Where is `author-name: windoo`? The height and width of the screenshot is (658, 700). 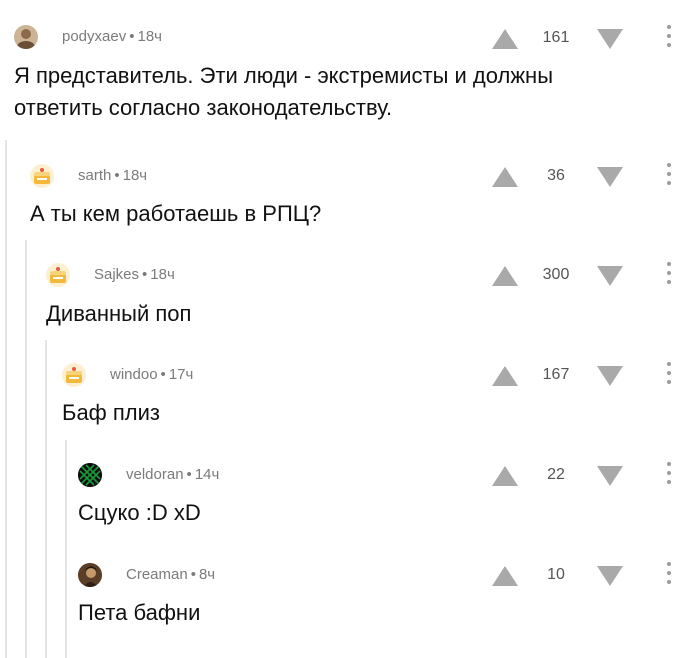
author-name: windoo is located at coordinates (134, 374).